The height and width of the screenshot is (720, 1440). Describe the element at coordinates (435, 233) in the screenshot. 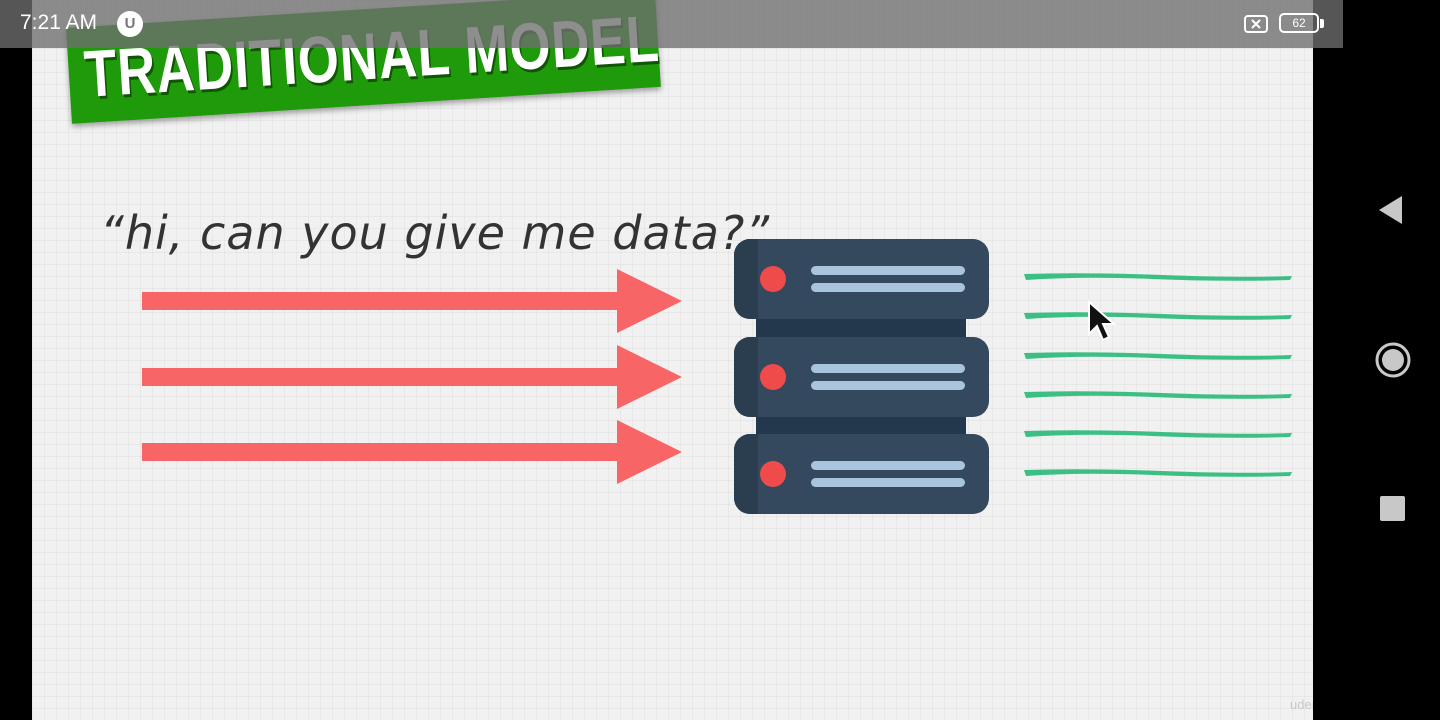

I see `request-quote: “hi, can you give me data?”` at that location.